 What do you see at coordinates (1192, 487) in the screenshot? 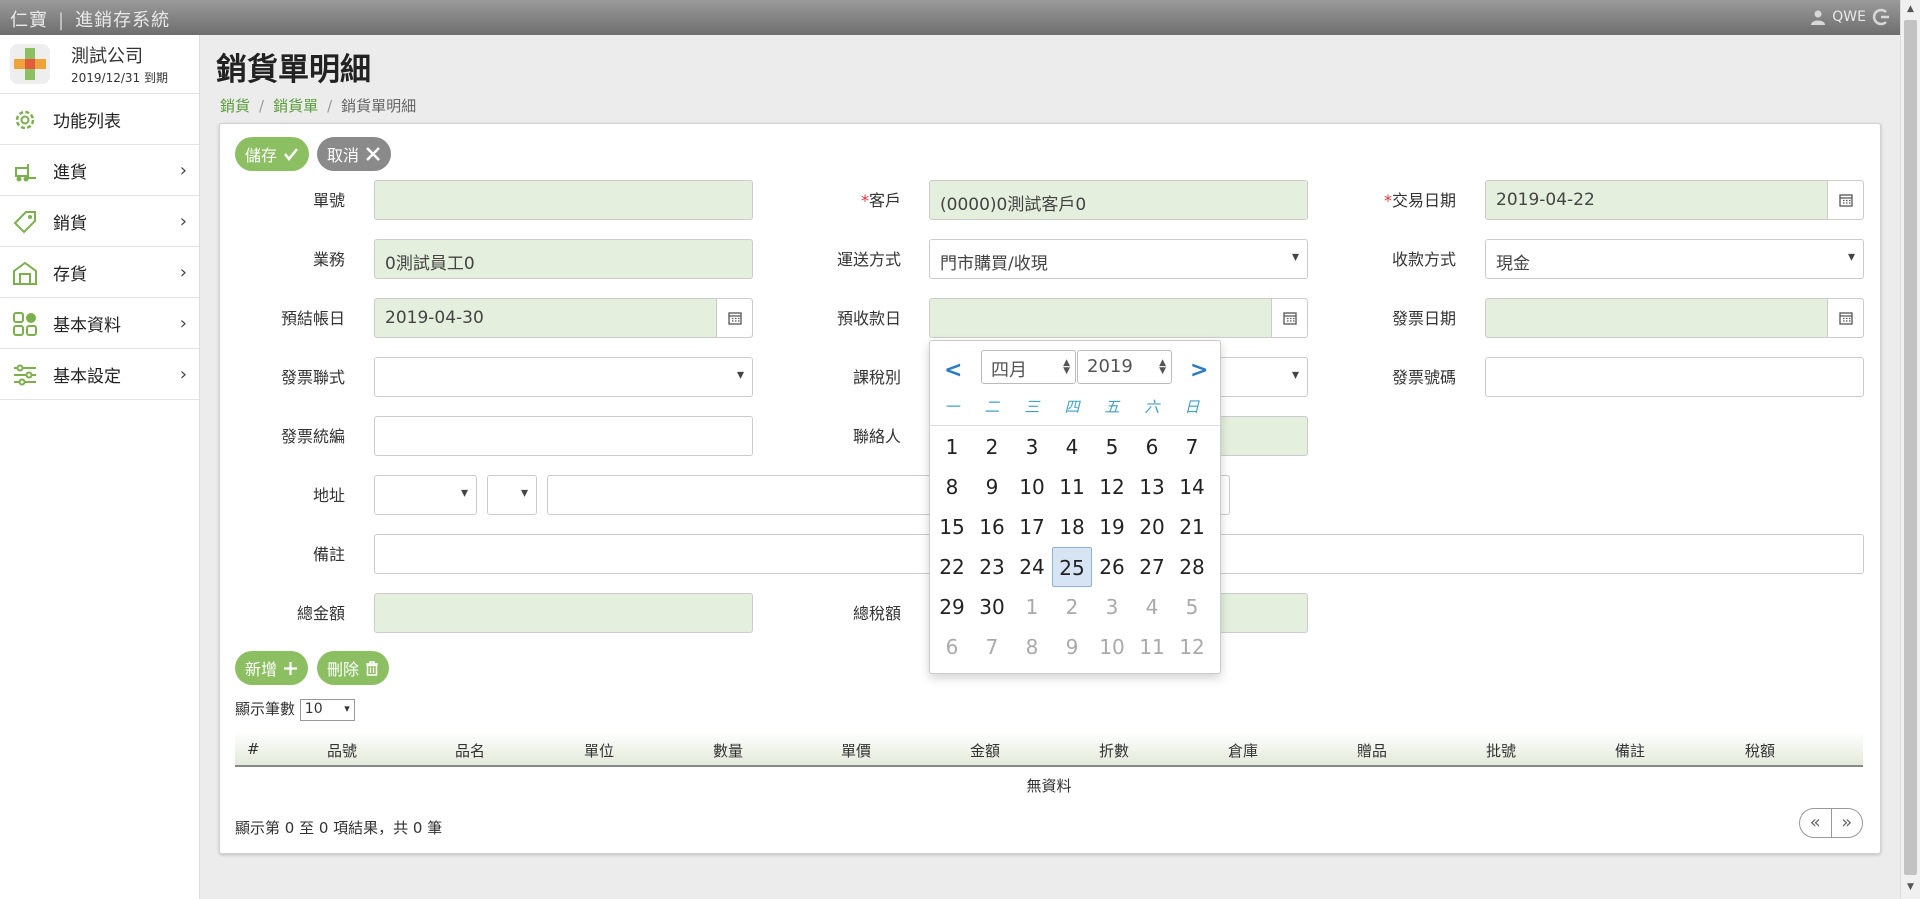
I see `calendar-day: 14` at bounding box center [1192, 487].